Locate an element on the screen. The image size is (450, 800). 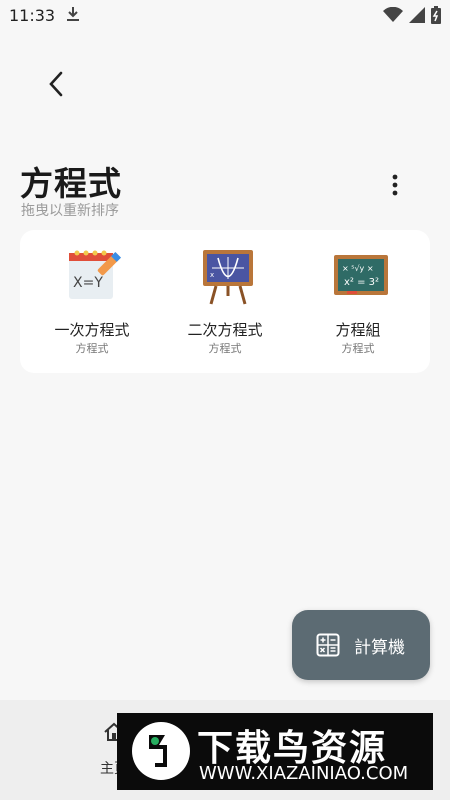
bird-logo-icon is located at coordinates (161, 751).